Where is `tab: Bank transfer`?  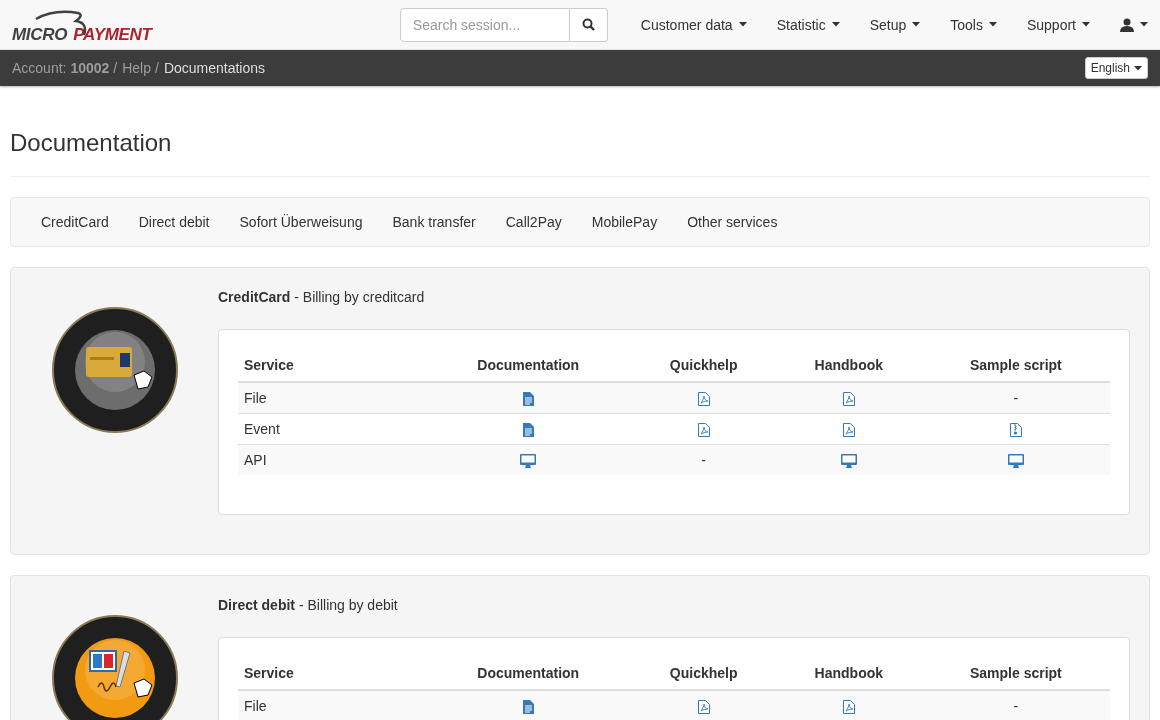 tab: Bank transfer is located at coordinates (434, 222).